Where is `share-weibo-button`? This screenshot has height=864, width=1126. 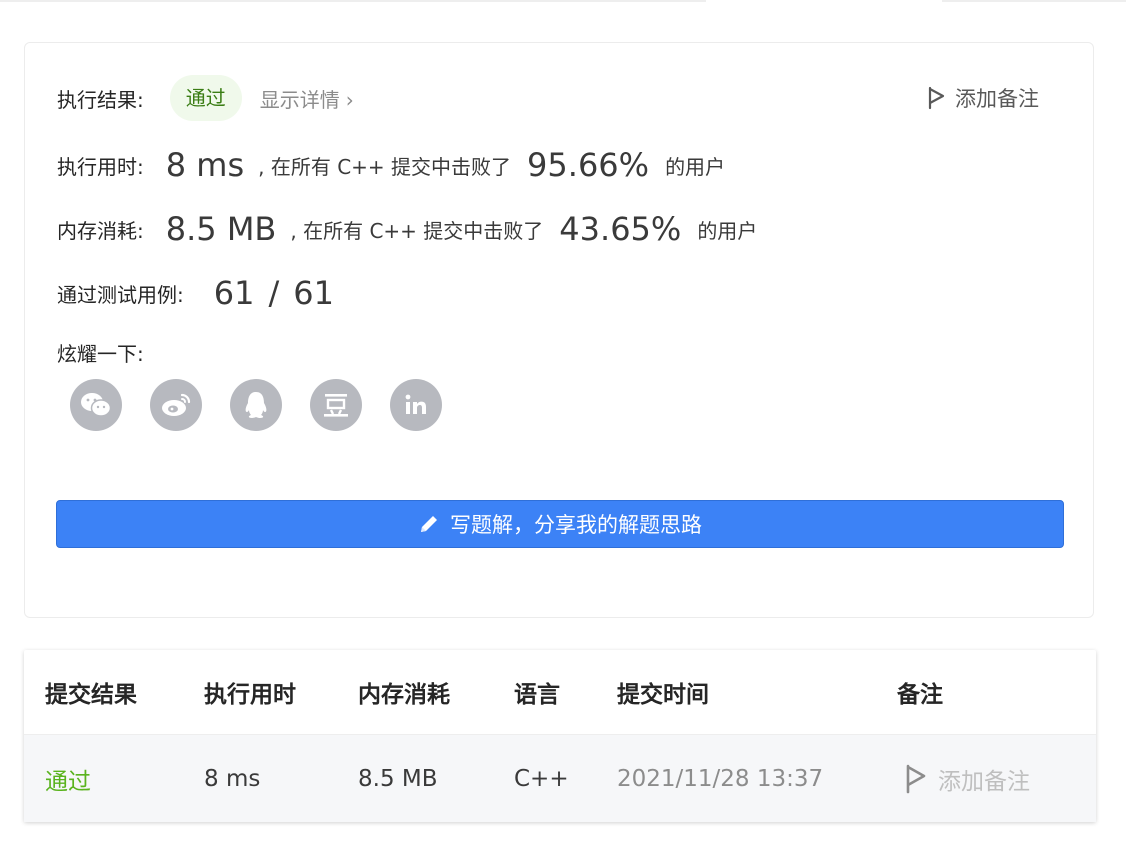 share-weibo-button is located at coordinates (176, 405).